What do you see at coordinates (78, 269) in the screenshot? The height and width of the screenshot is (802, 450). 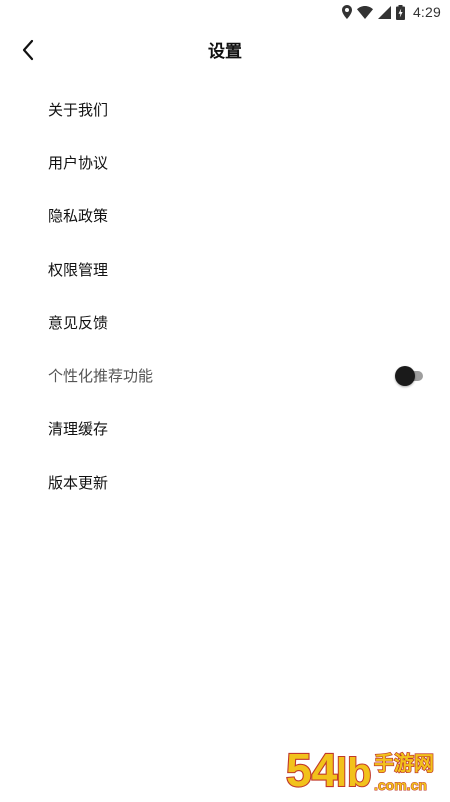 I see `settings-item-label: 权限管理` at bounding box center [78, 269].